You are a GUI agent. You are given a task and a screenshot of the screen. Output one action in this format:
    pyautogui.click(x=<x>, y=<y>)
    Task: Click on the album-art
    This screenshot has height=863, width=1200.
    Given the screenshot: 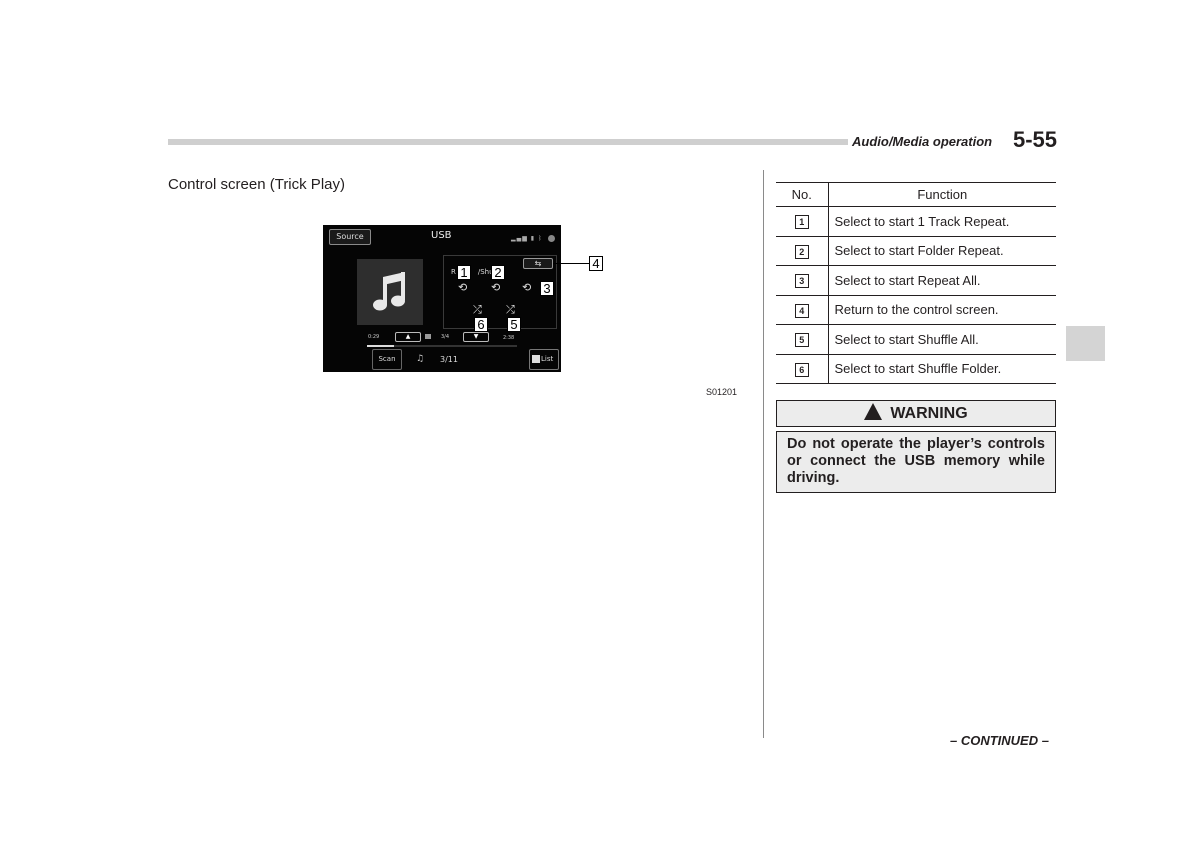 What is the action you would take?
    pyautogui.click(x=390, y=292)
    